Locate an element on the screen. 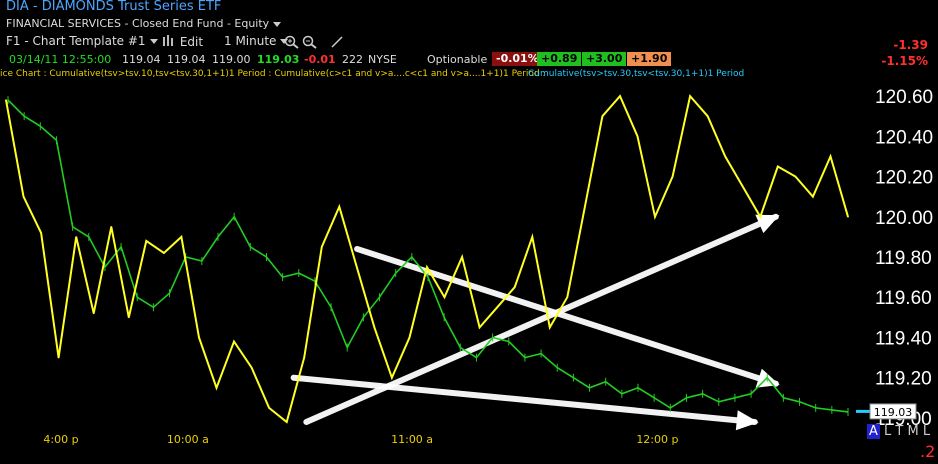  last-price-label: 119.03 is located at coordinates (893, 412).